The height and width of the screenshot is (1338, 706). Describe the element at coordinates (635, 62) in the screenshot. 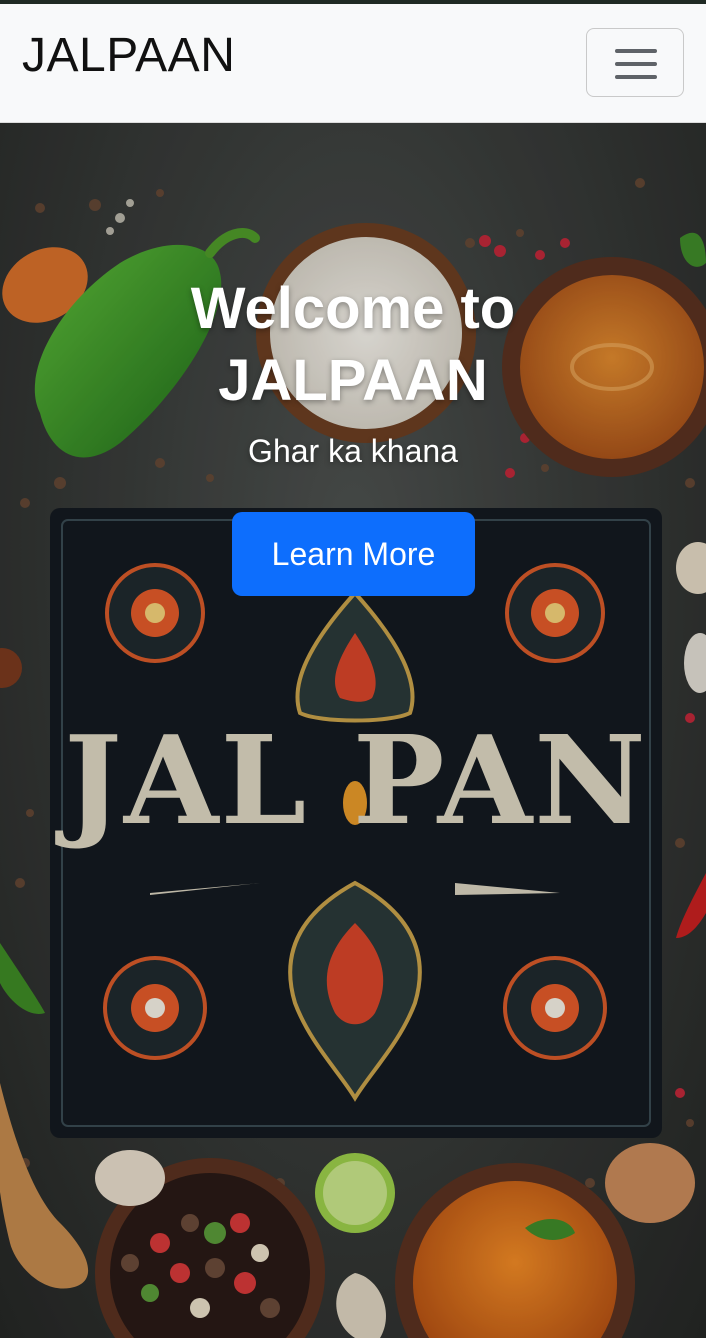

I see `menu-toggle-button` at that location.